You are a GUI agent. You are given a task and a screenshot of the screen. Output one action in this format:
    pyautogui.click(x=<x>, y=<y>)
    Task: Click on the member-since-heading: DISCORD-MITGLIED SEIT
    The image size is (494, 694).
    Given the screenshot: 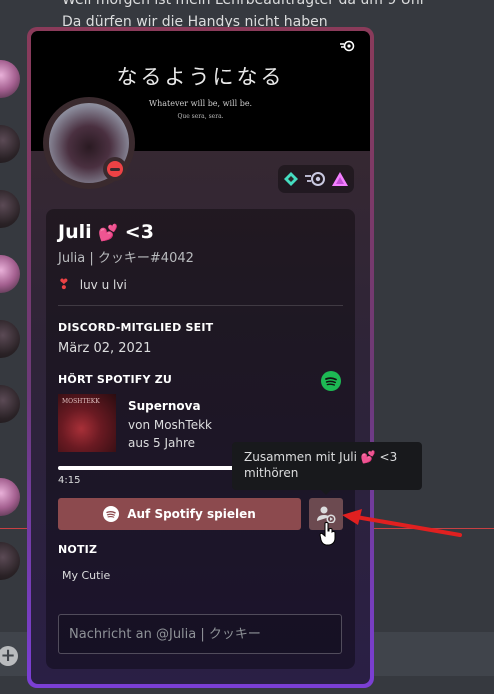 What is the action you would take?
    pyautogui.click(x=136, y=327)
    